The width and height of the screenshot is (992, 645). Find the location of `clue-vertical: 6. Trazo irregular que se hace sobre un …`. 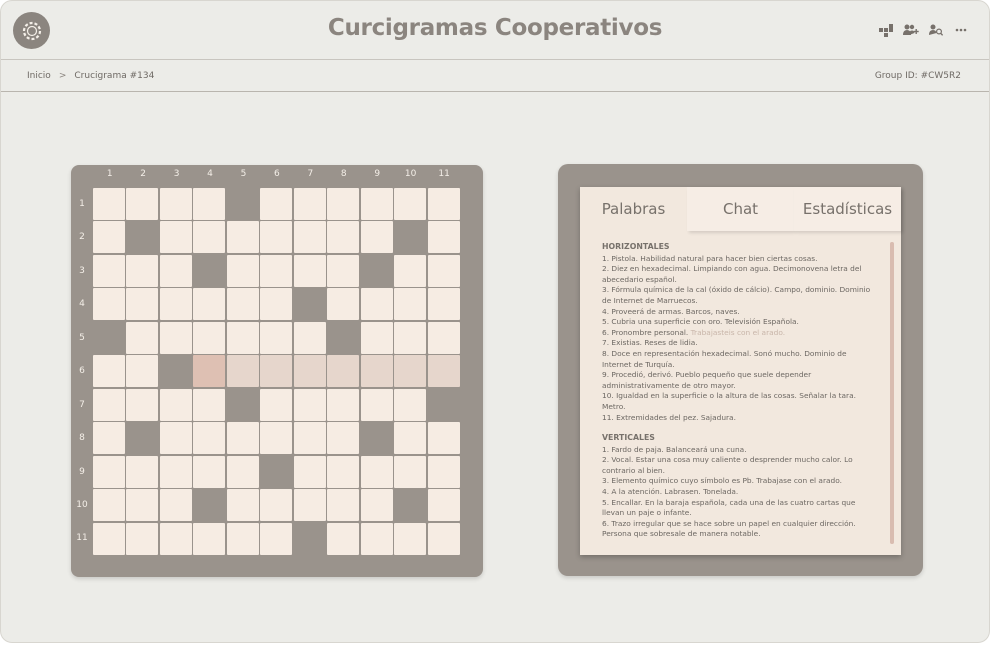

clue-vertical: 6. Trazo irregular que se hace sobre un … is located at coordinates (738, 529).